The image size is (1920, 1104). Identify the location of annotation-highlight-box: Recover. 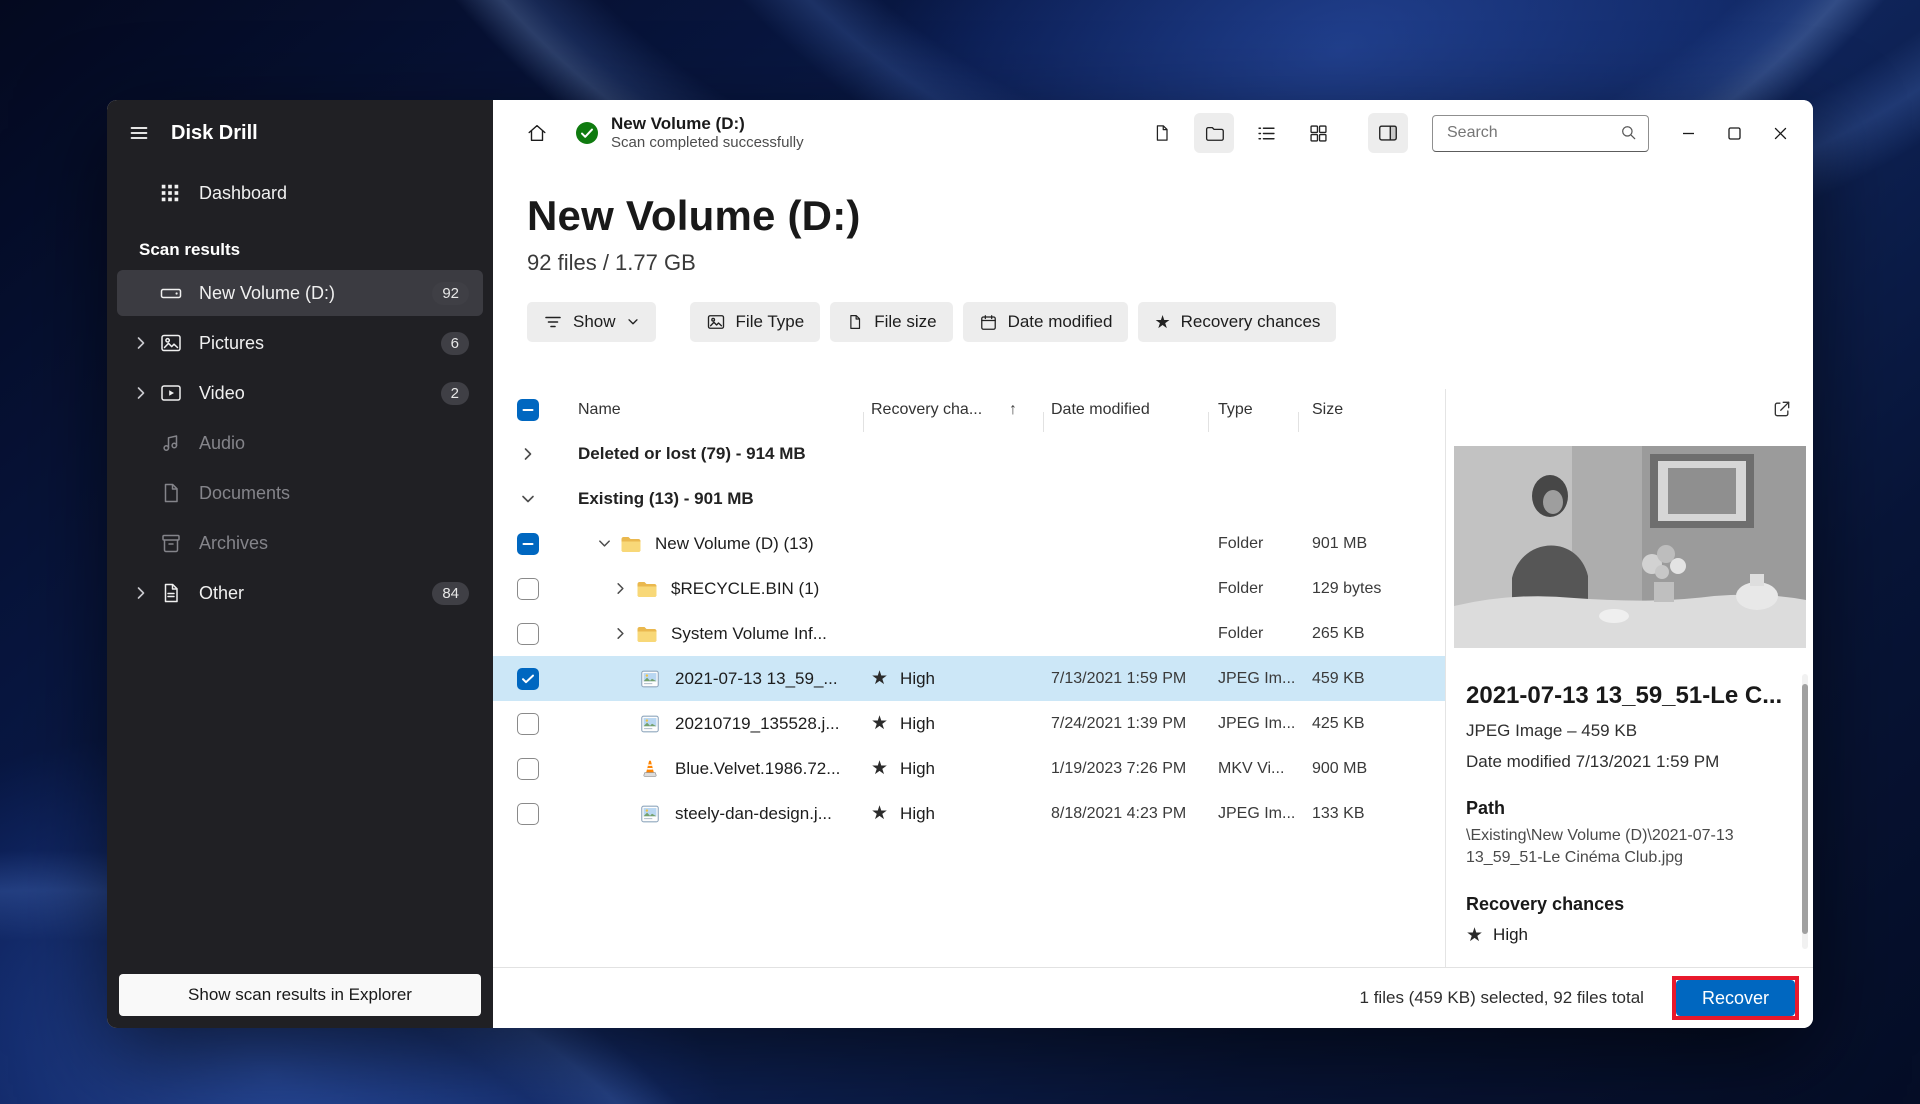
(1735, 998).